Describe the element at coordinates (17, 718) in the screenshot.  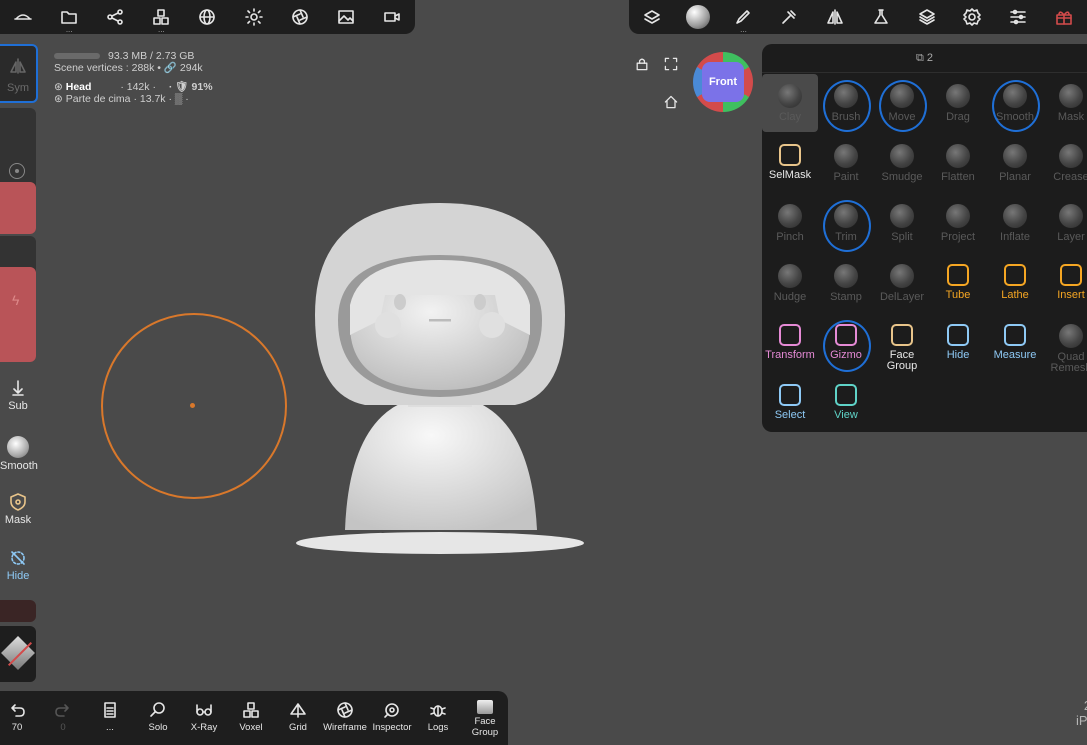
I see `undo-button: 70` at that location.